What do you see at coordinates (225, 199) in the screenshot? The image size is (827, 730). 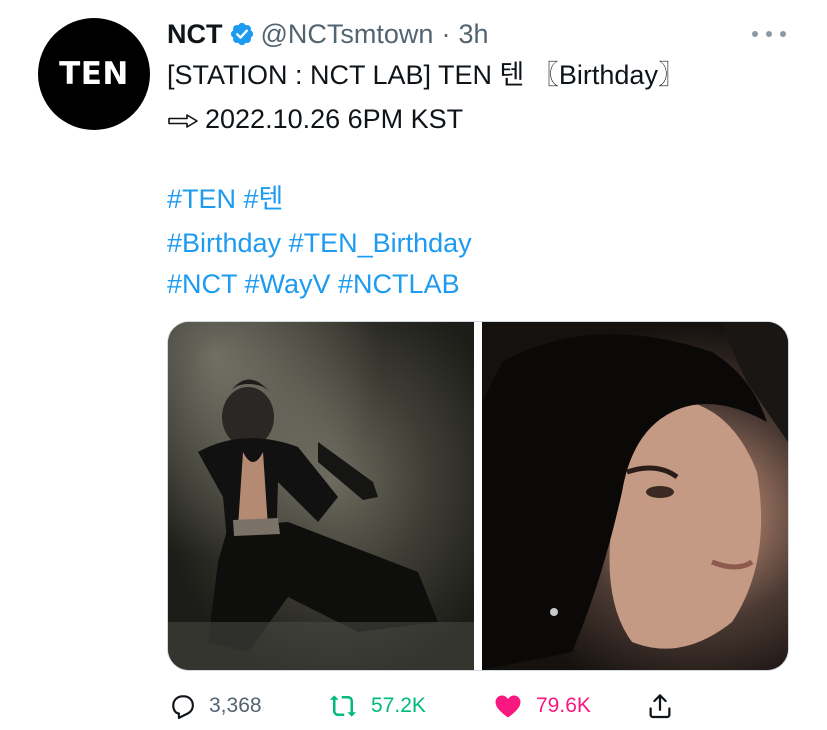 I see `hashtags-line1: #TEN #텐` at bounding box center [225, 199].